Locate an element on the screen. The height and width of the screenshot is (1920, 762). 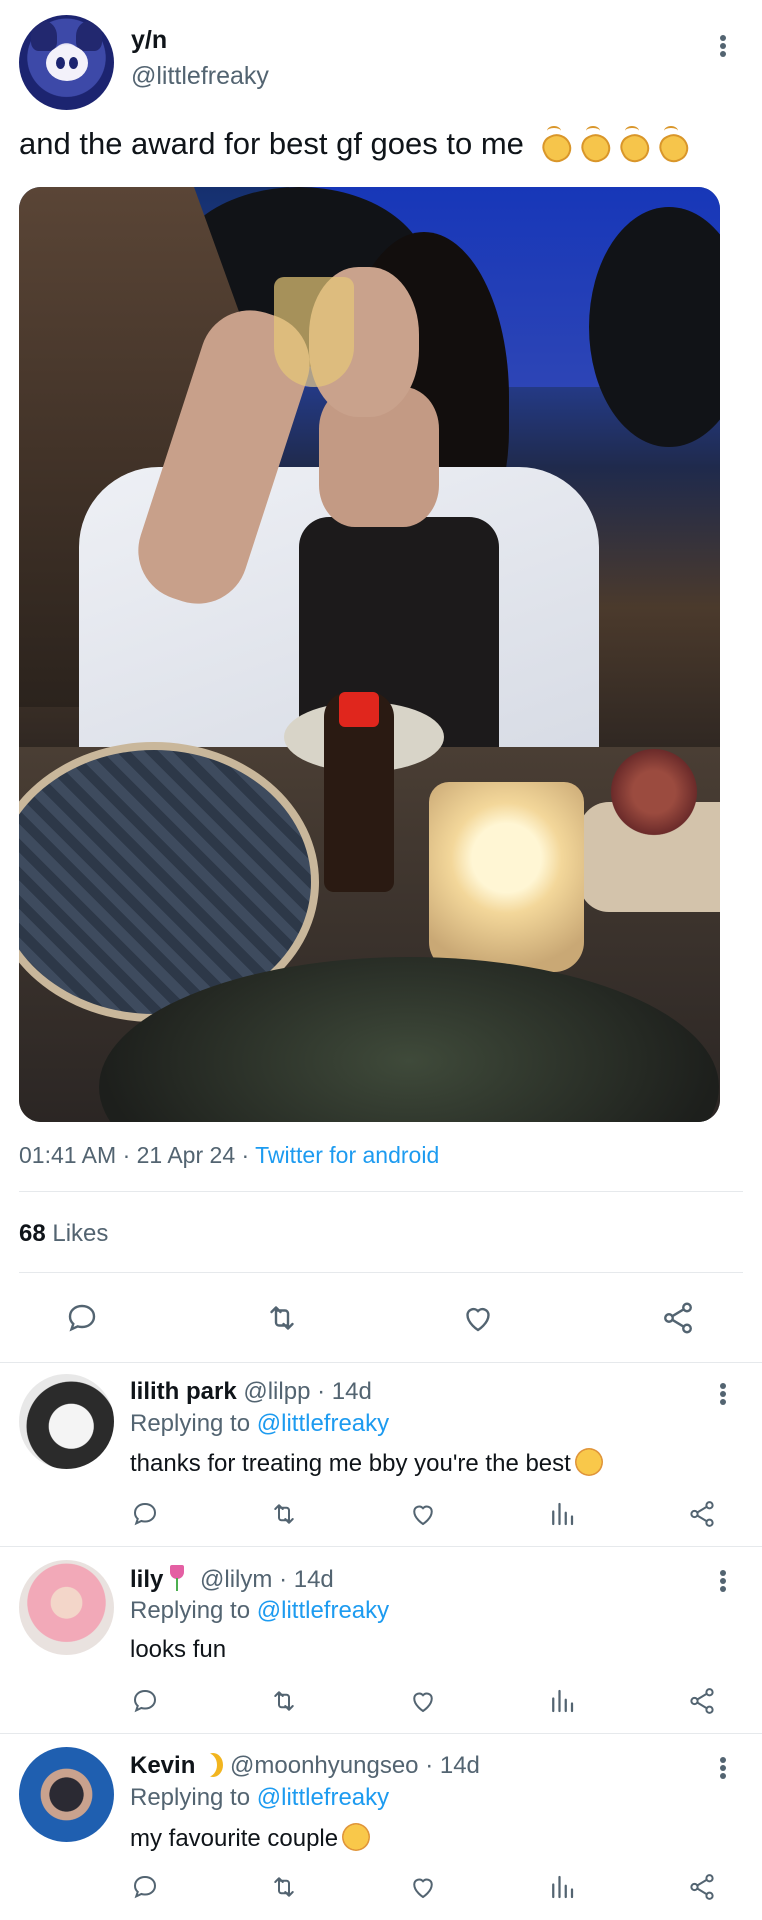
reply-header: Kevin @moonhyungseo · 14d is located at coordinates (305, 1765).